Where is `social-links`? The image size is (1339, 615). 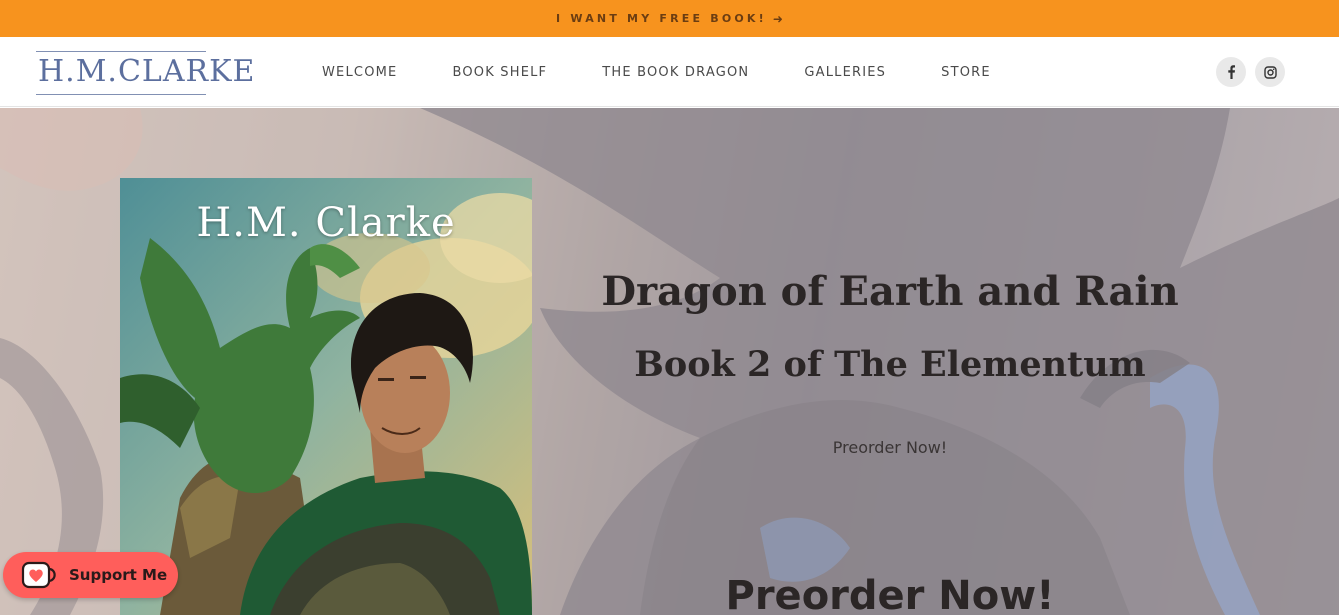 social-links is located at coordinates (1250, 72).